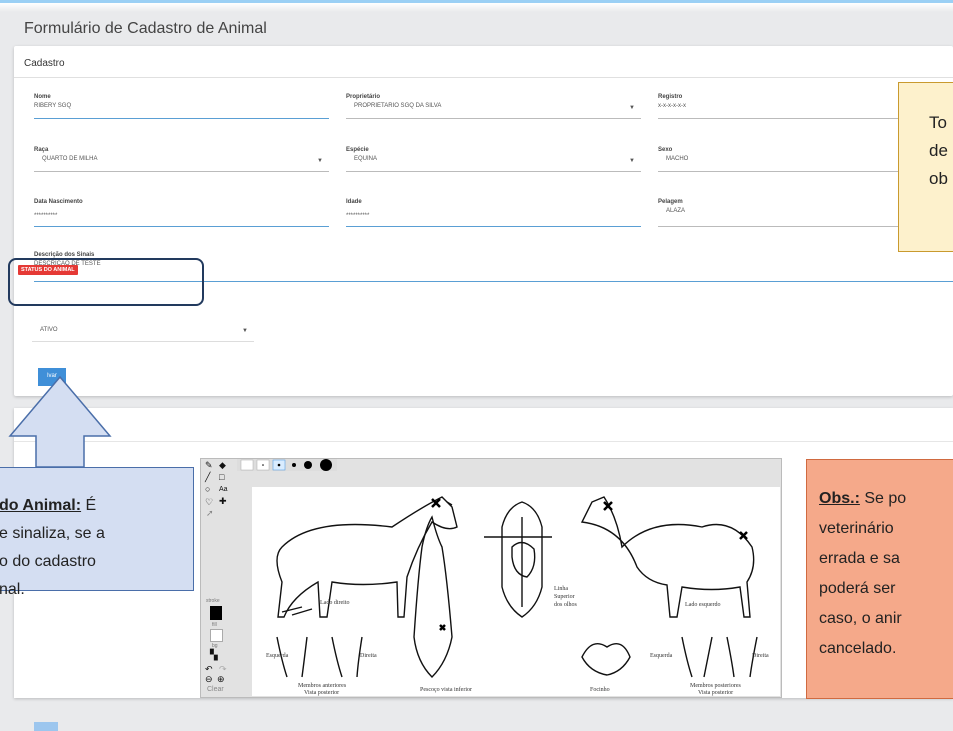 Image resolution: width=953 pixels, height=731 pixels. What do you see at coordinates (517, 587) in the screenshot?
I see `horse-diagram` at bounding box center [517, 587].